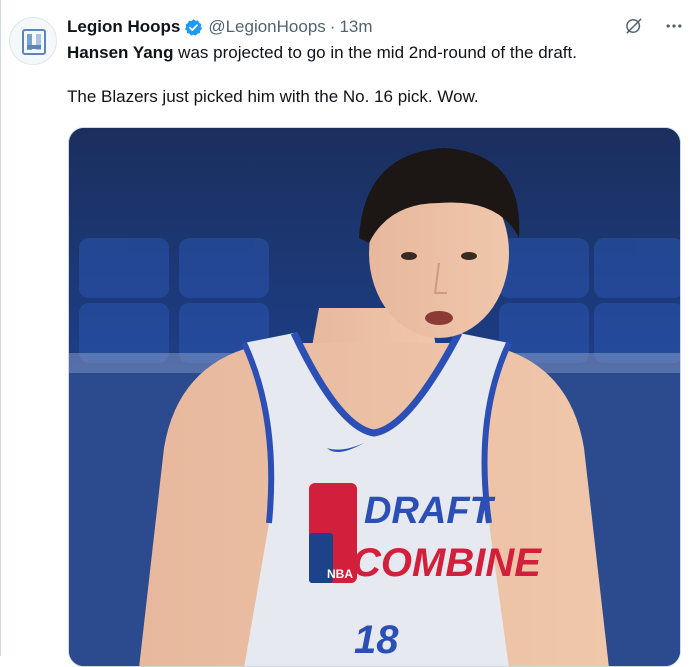  What do you see at coordinates (654, 26) in the screenshot?
I see `tweet-actions` at bounding box center [654, 26].